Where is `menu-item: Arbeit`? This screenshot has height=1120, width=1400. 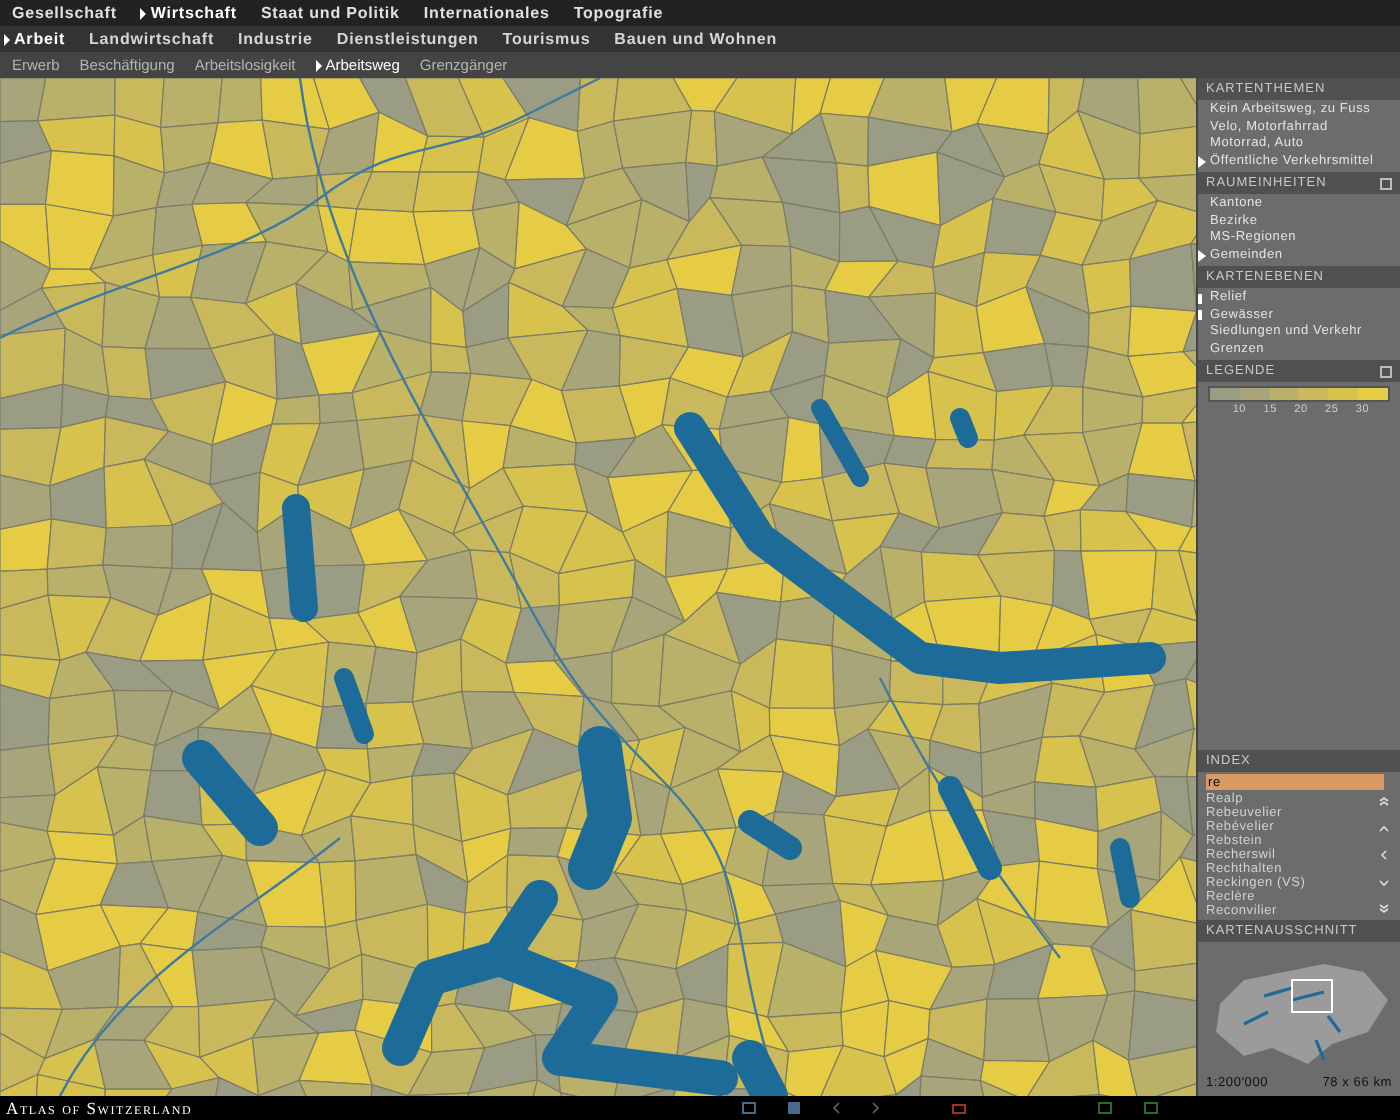 menu-item: Arbeit is located at coordinates (35, 39).